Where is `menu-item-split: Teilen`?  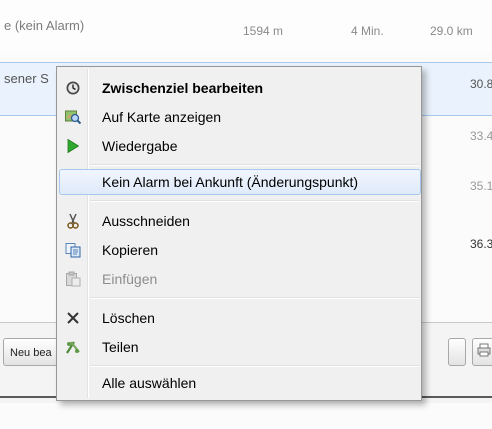
menu-item-split: Teilen is located at coordinates (239, 347).